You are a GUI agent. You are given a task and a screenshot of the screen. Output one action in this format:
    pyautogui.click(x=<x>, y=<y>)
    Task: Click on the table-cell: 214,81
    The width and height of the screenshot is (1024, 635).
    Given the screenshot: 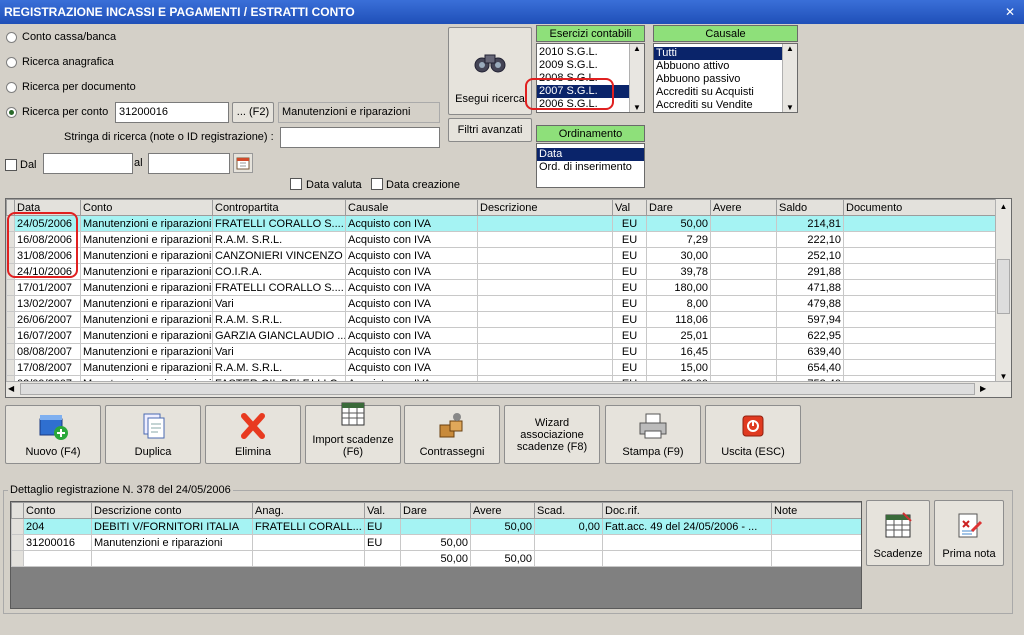 What is the action you would take?
    pyautogui.click(x=810, y=223)
    